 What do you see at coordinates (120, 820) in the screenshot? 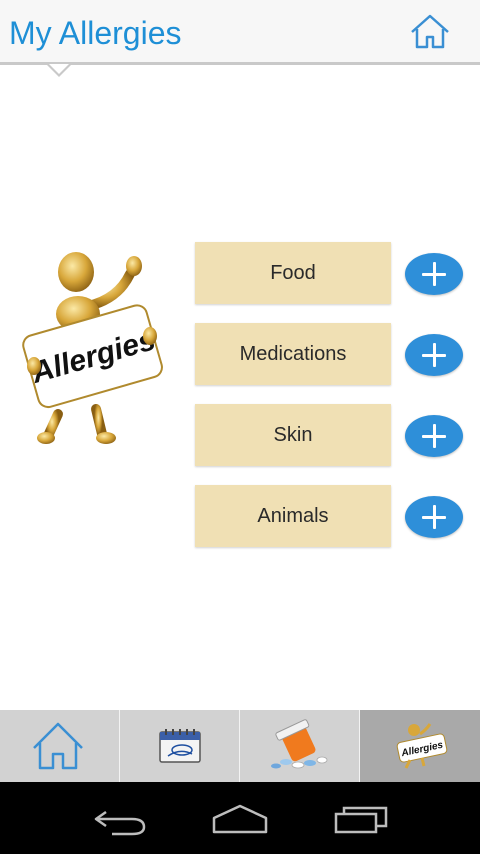
I see `back-icon` at bounding box center [120, 820].